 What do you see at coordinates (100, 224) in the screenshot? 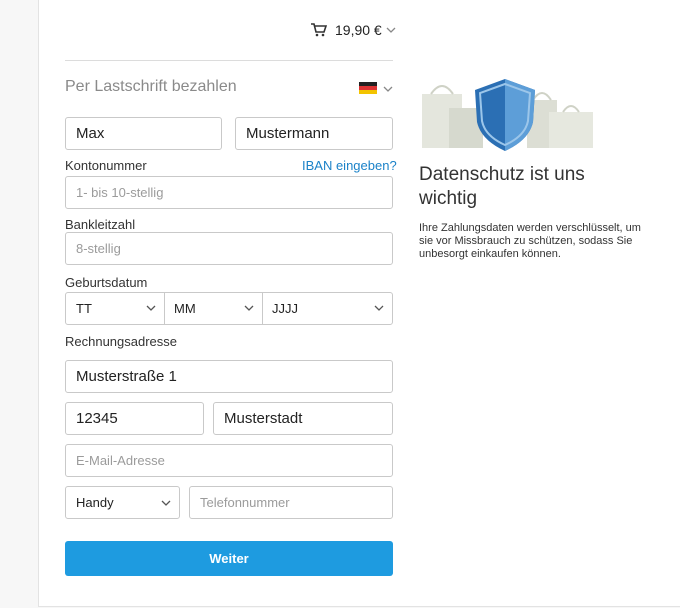
I see `bankleitzahl-label: Bankleitzahl` at bounding box center [100, 224].